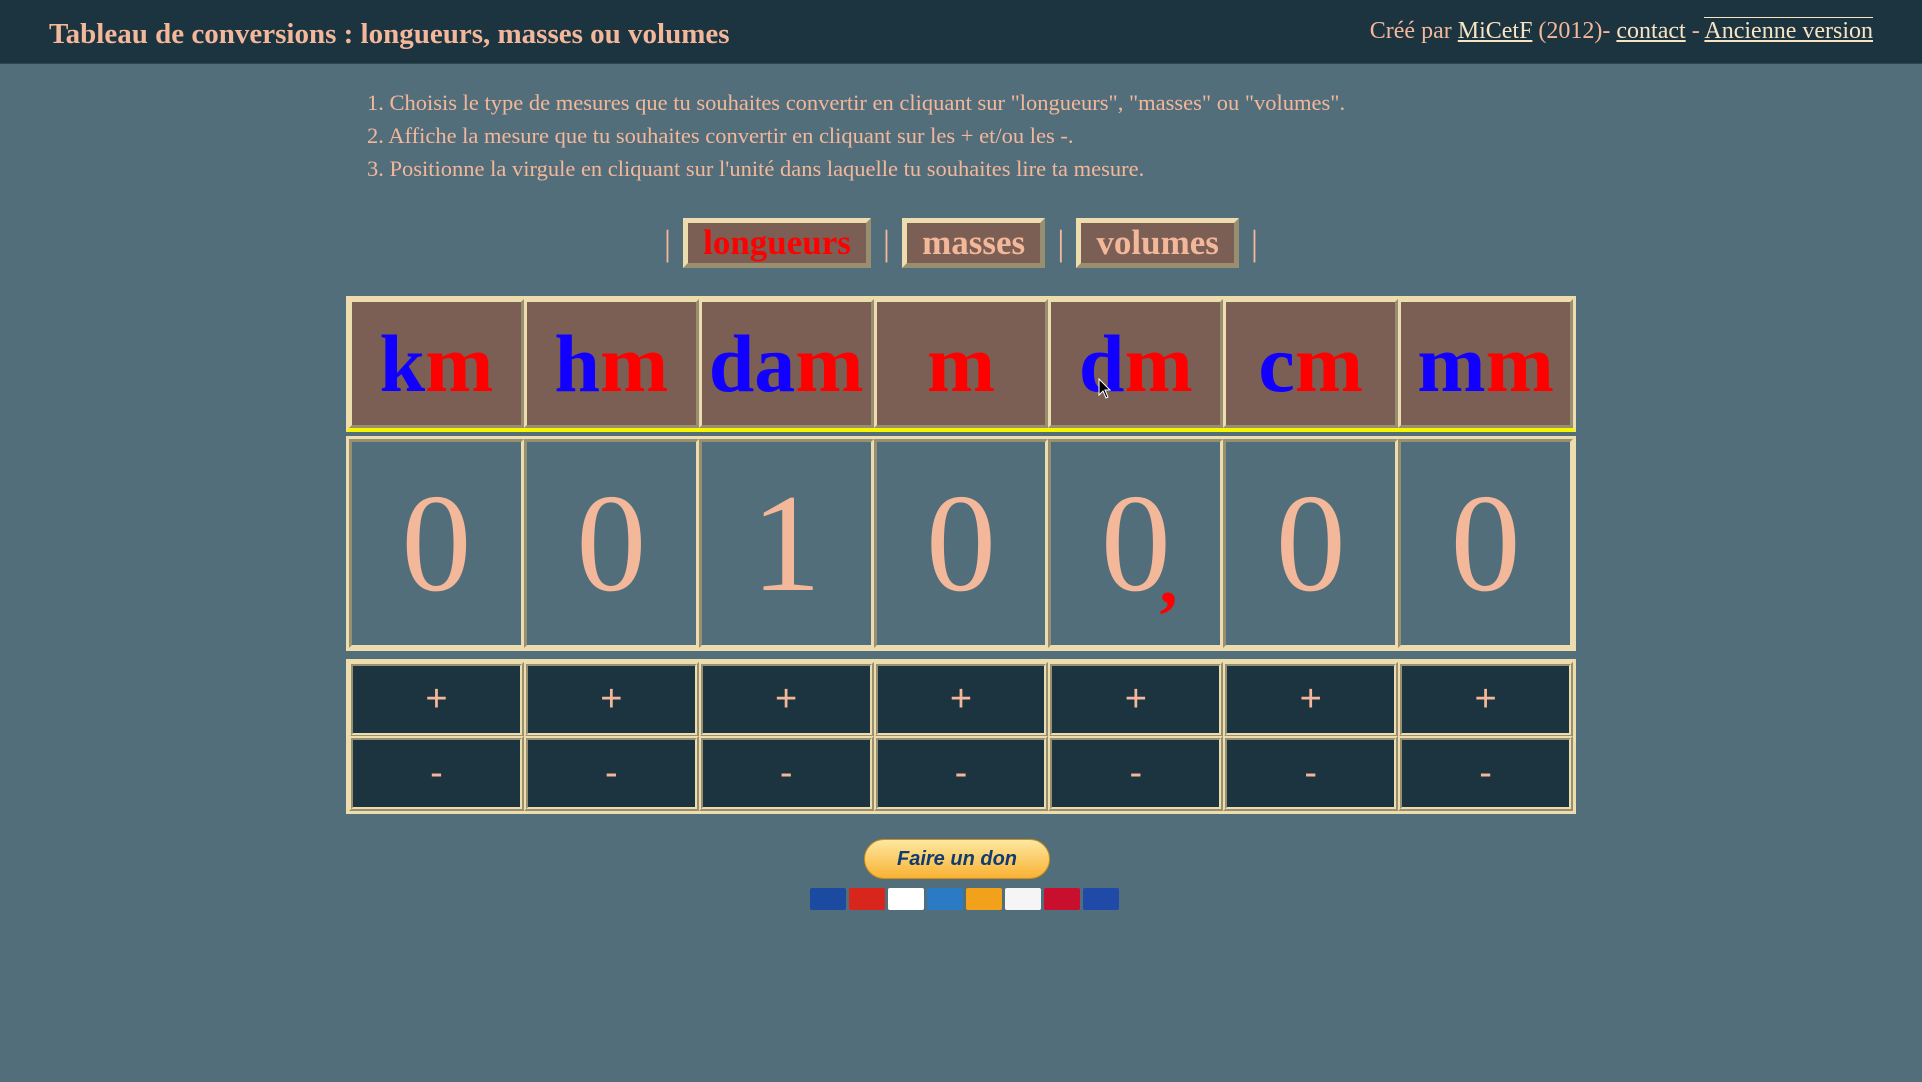 This screenshot has height=1082, width=1922. What do you see at coordinates (1101, 899) in the screenshot?
I see `cb-card-icon` at bounding box center [1101, 899].